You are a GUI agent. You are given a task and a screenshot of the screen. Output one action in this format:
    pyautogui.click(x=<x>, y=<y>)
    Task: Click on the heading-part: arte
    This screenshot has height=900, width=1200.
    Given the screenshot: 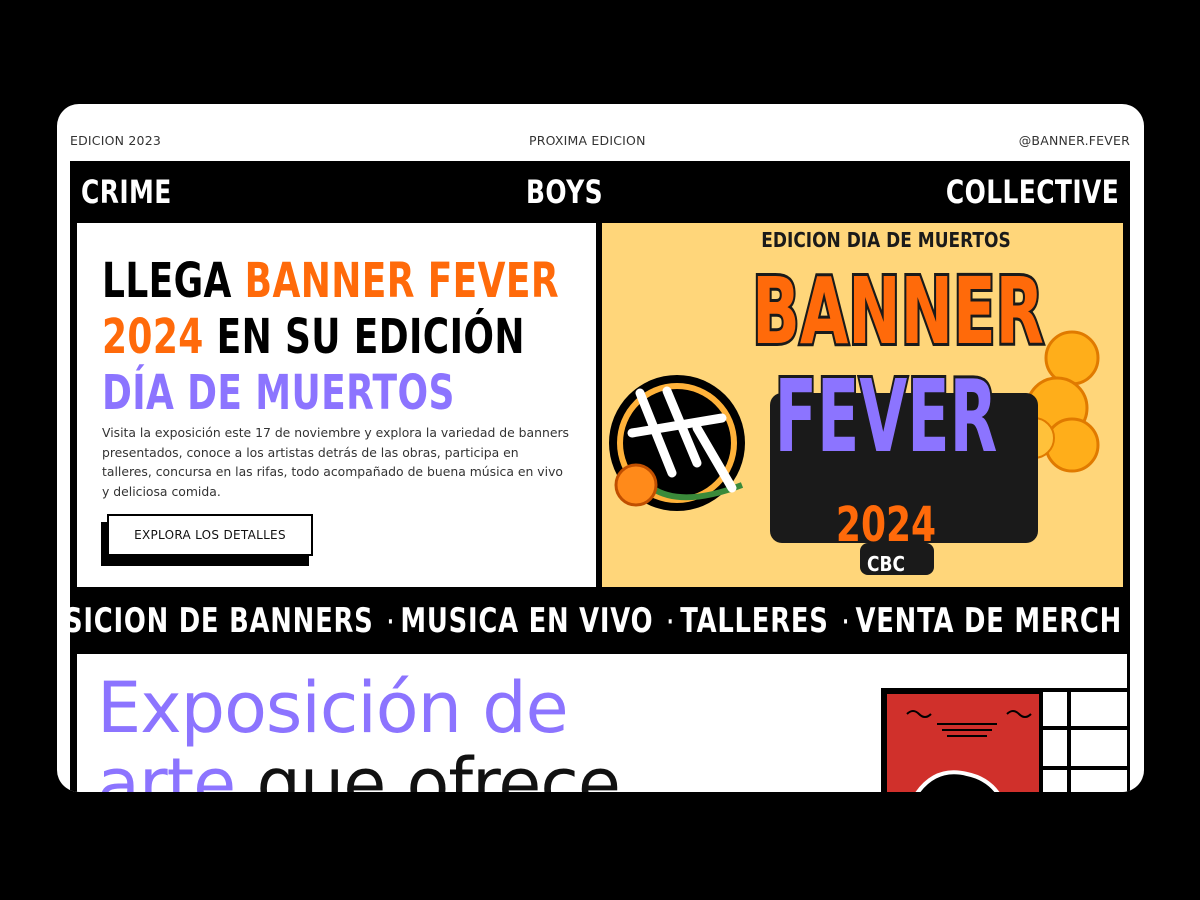 What is the action you would take?
    pyautogui.click(x=166, y=767)
    